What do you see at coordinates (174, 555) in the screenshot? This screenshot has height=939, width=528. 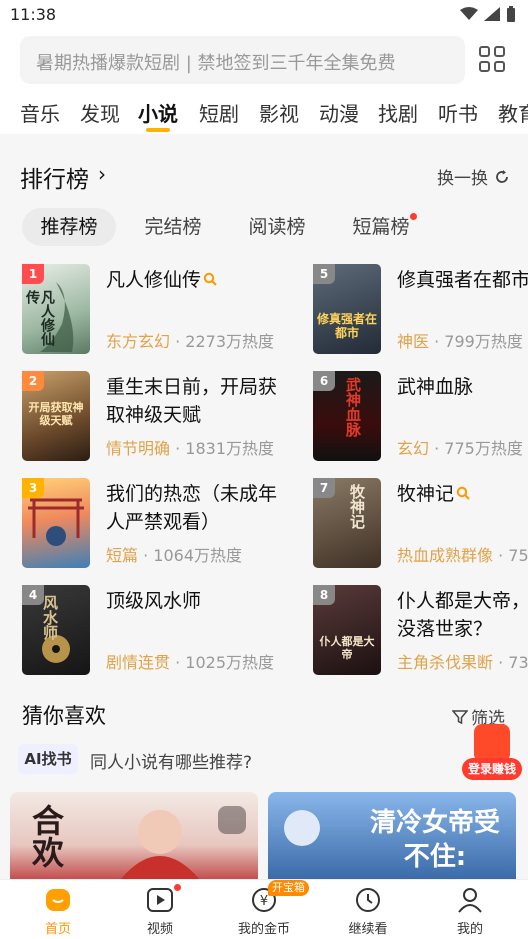 I see `book-meta: 短篇 · 1064万热度` at bounding box center [174, 555].